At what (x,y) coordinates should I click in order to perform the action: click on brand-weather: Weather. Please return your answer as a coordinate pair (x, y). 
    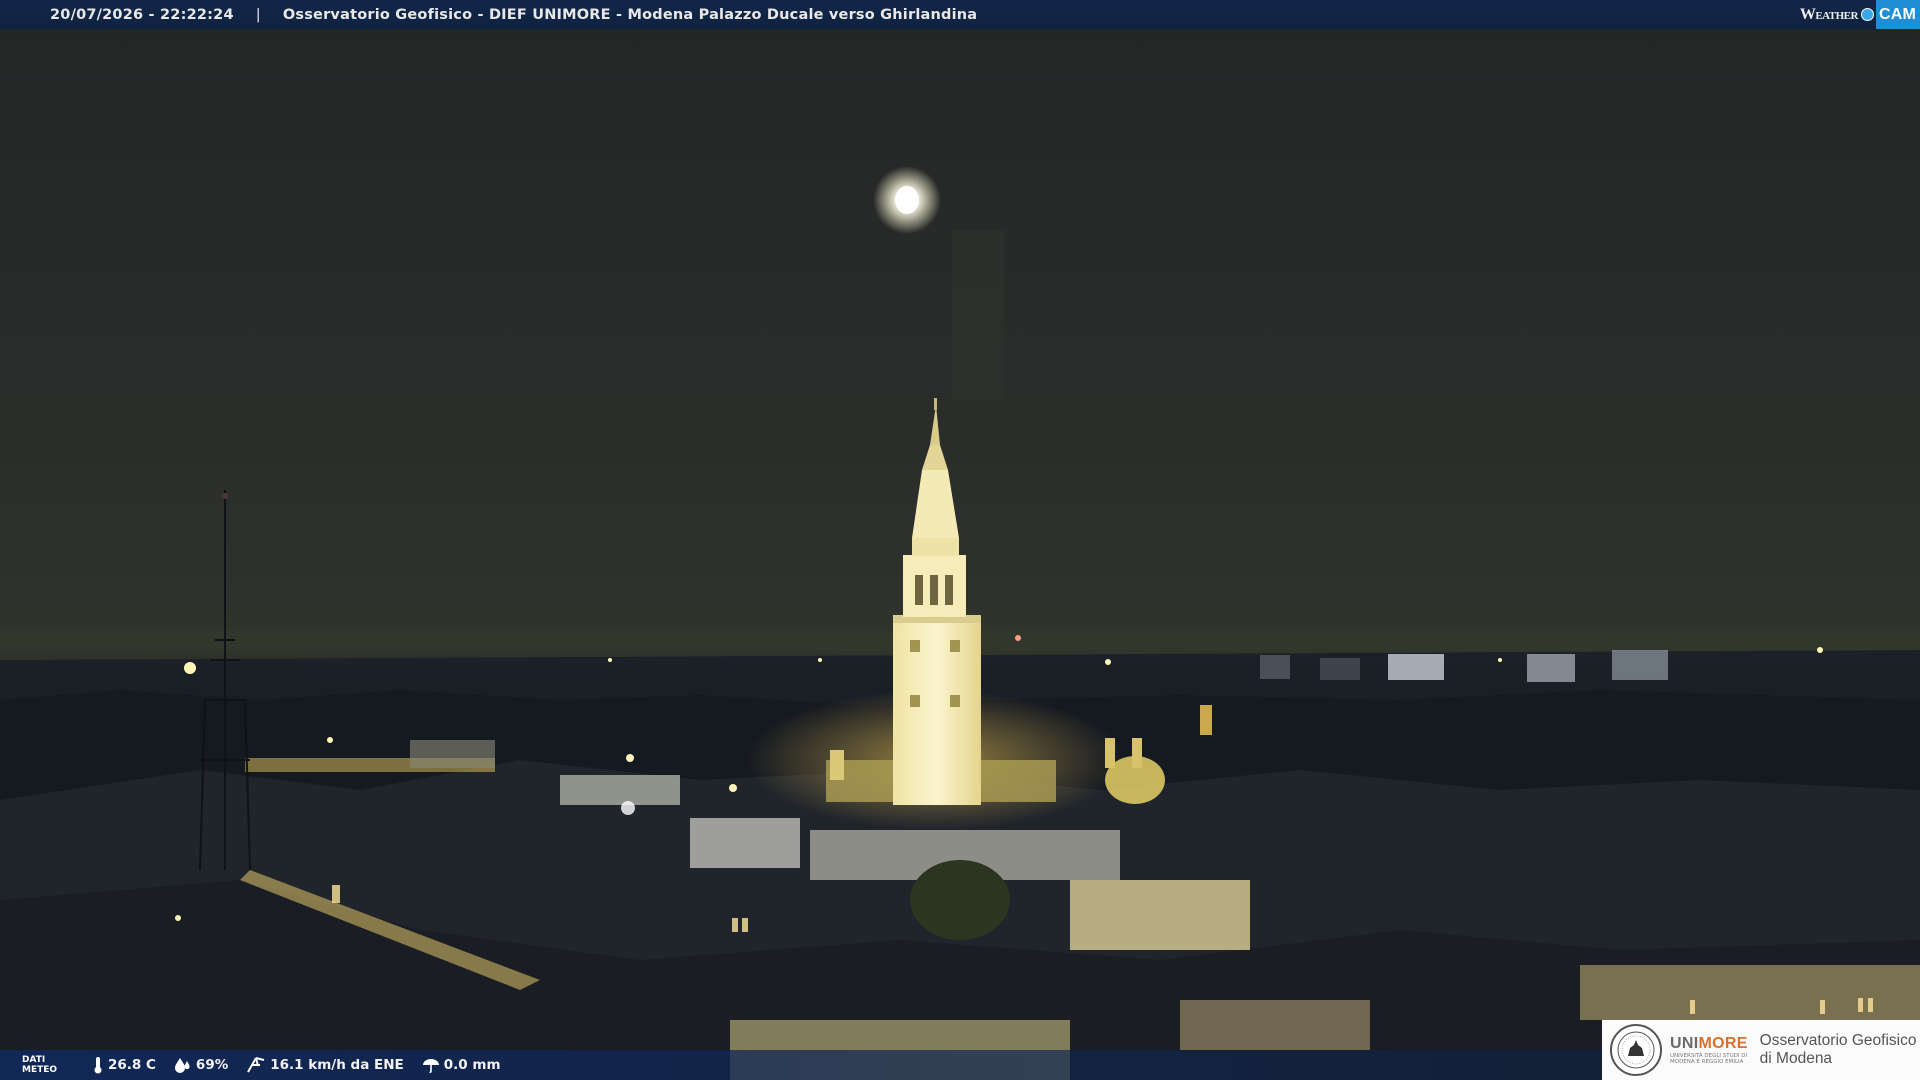
    Looking at the image, I should click on (1829, 14).